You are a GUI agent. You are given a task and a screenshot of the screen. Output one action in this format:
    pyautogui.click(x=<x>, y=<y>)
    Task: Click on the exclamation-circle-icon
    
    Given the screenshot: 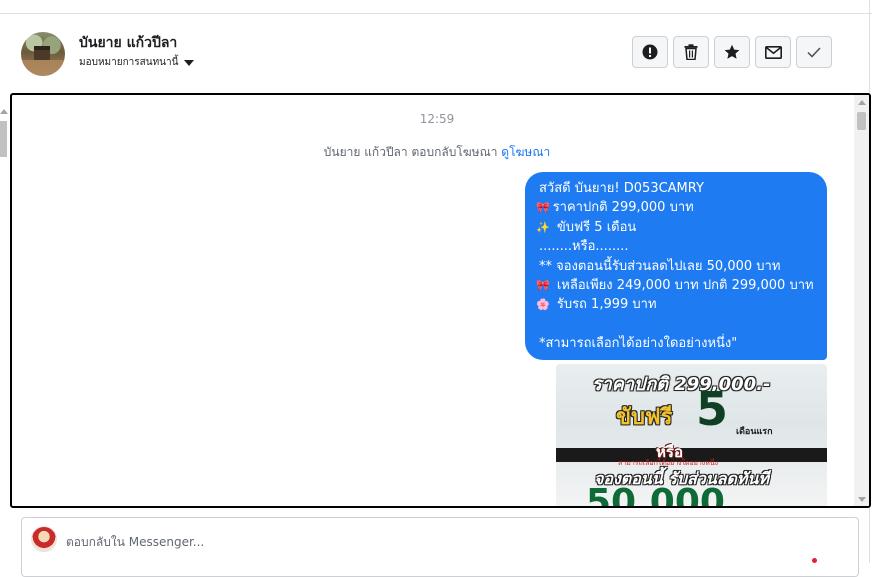 What is the action you would take?
    pyautogui.click(x=650, y=52)
    